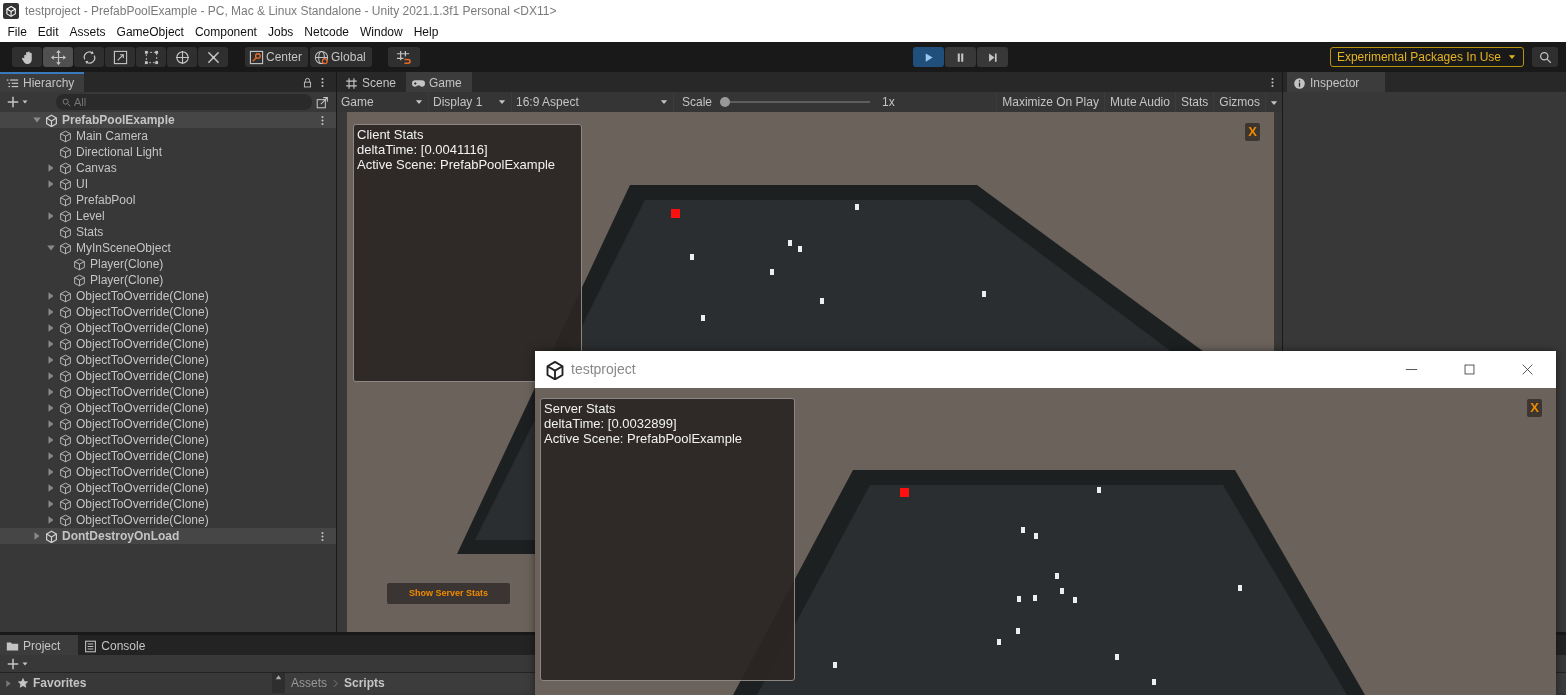 This screenshot has width=1566, height=695. I want to click on tree-item: UI, so click(82, 184).